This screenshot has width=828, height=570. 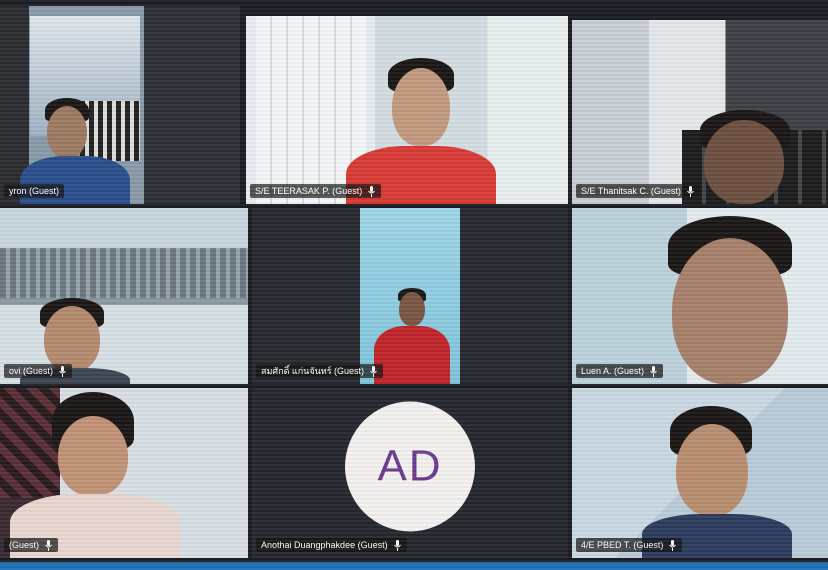 I want to click on participant-tile: ovi (Guest), so click(x=124, y=296).